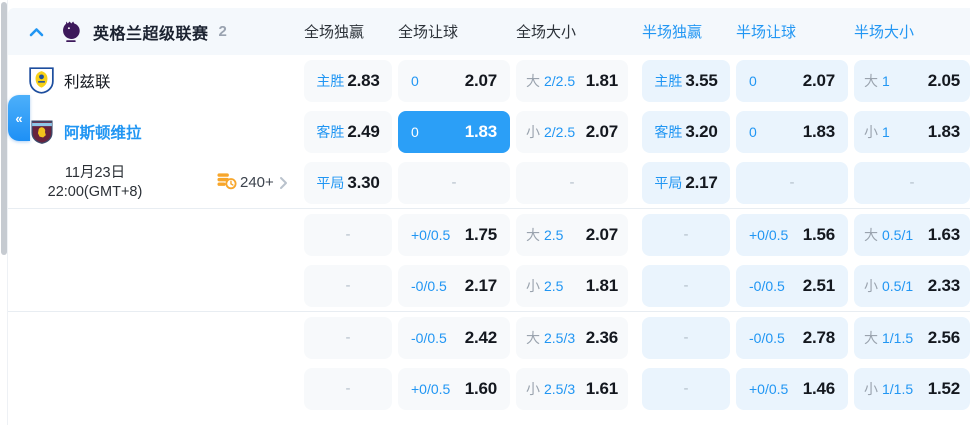 The image size is (970, 425). Describe the element at coordinates (572, 182) in the screenshot. I see `empty-cell-ft-ou: -` at that location.